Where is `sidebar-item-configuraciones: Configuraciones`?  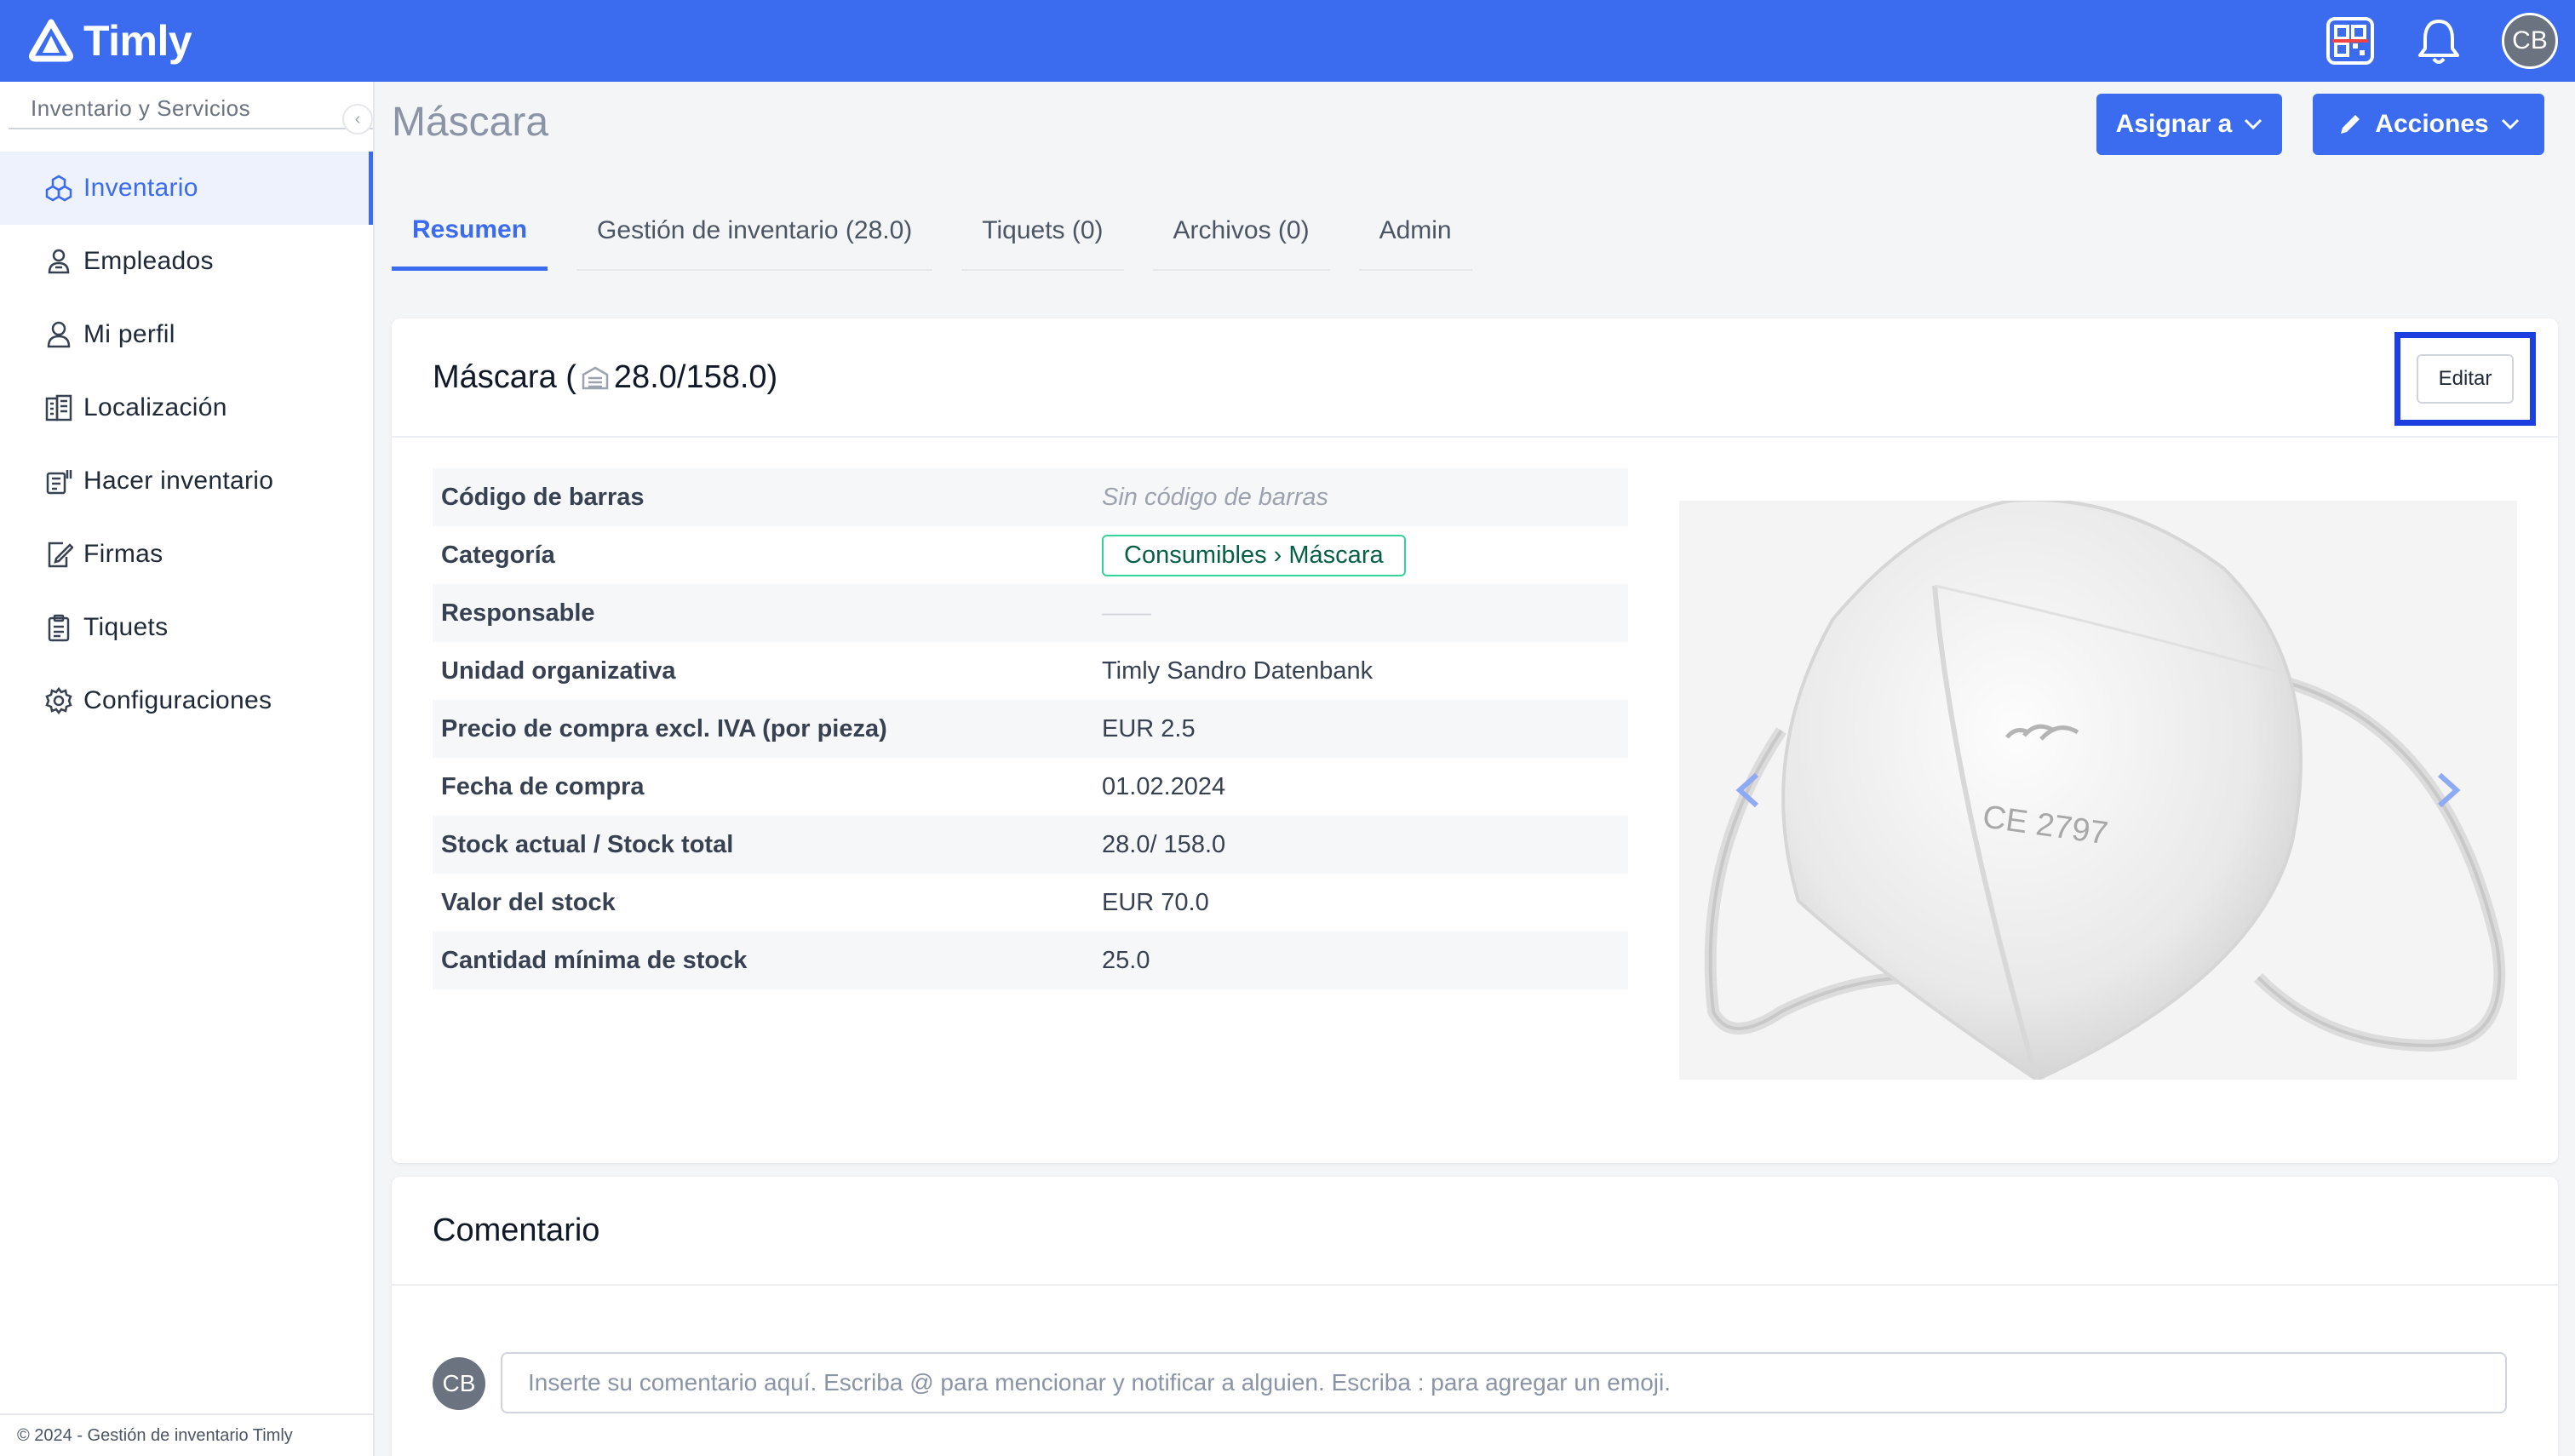
sidebar-item-configuraciones: Configuraciones is located at coordinates (186, 700).